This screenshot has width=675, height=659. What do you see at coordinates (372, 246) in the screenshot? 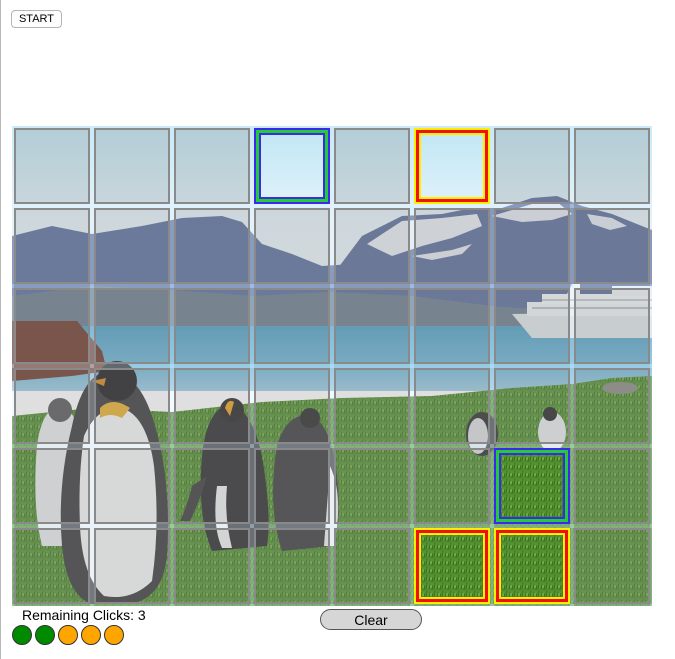
I see `grid-cell-r1-c4` at bounding box center [372, 246].